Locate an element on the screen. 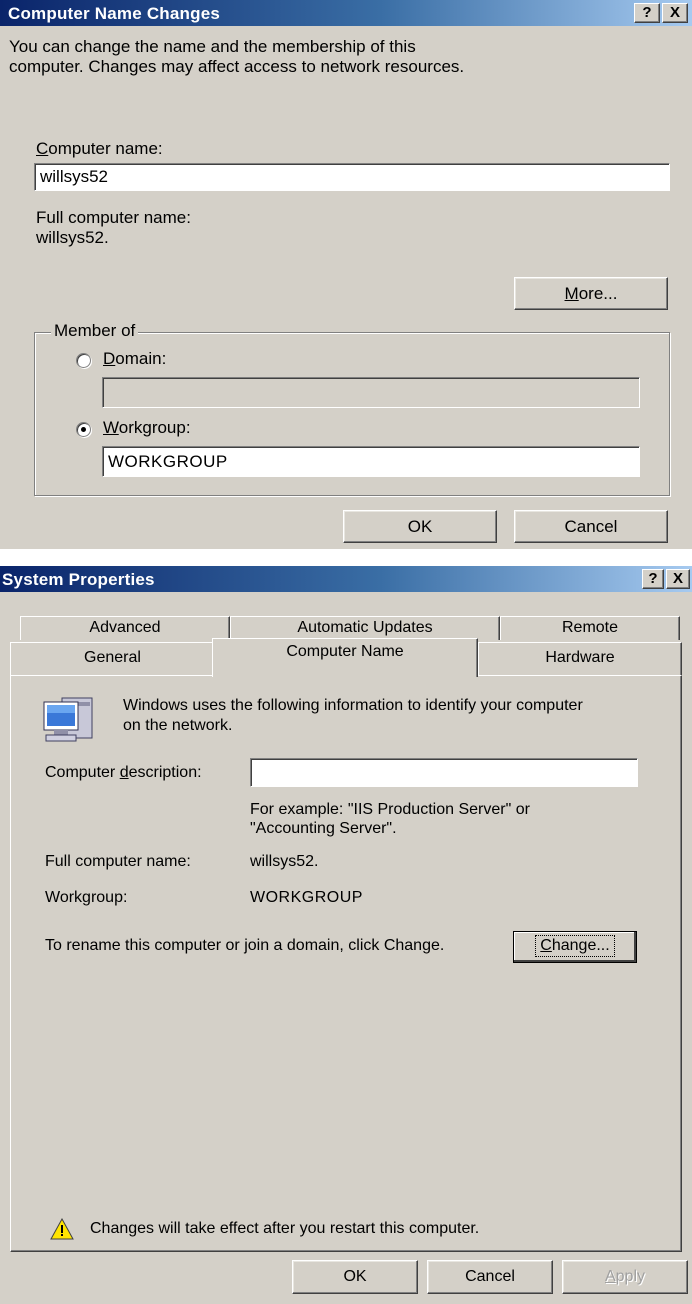 Image resolution: width=692 pixels, height=1304 pixels. tab-computer-name: Computer Name is located at coordinates (345, 657).